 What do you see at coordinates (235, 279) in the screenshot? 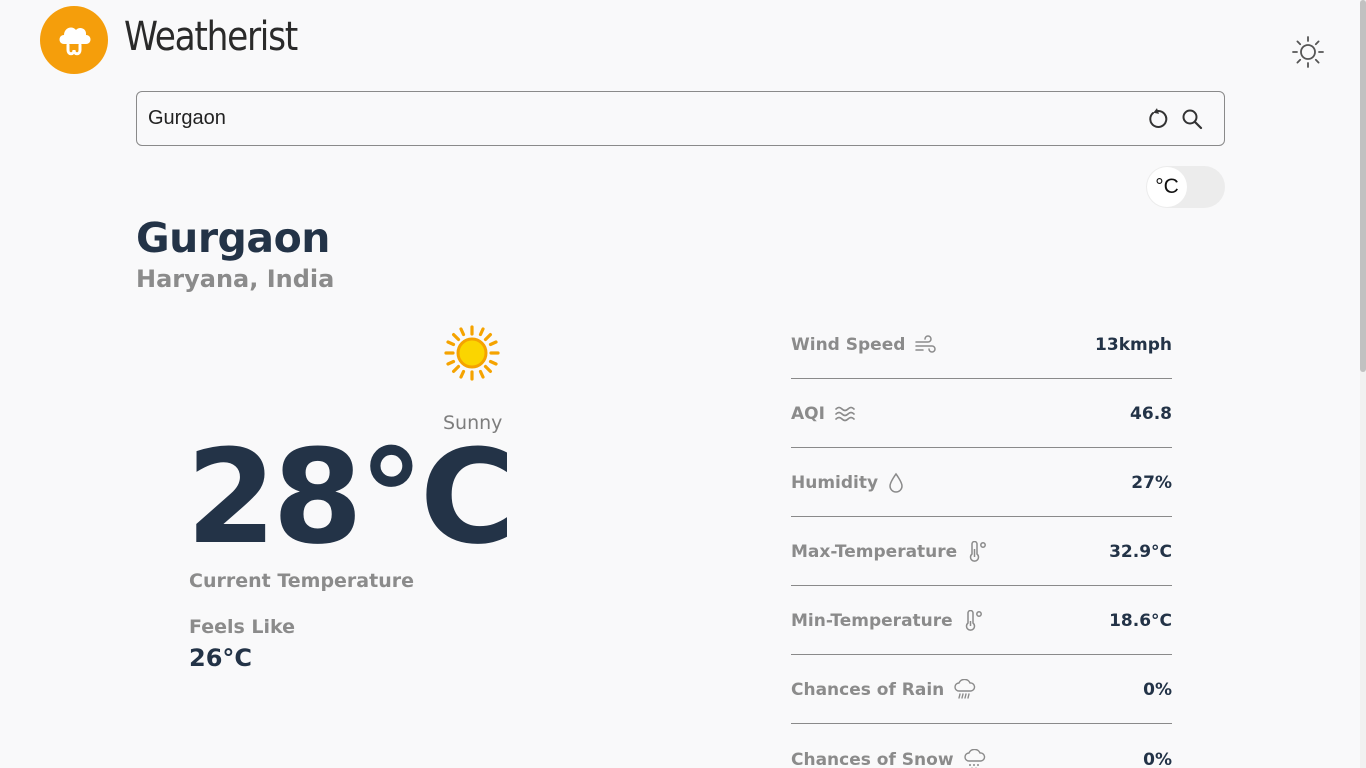
I see `region-name: Haryana, India` at bounding box center [235, 279].